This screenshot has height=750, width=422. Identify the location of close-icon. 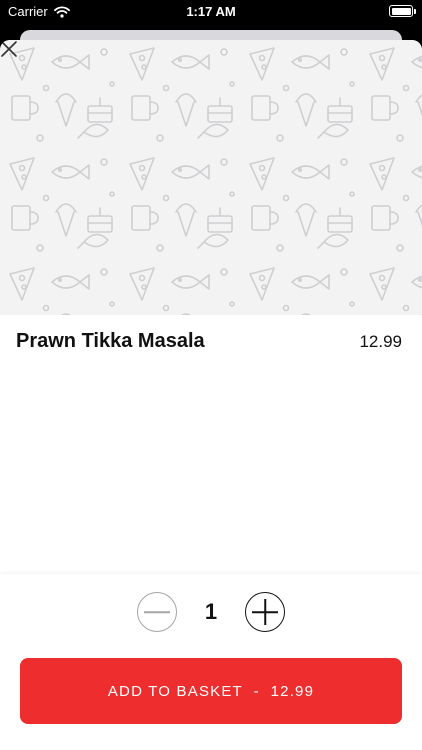
(9, 49).